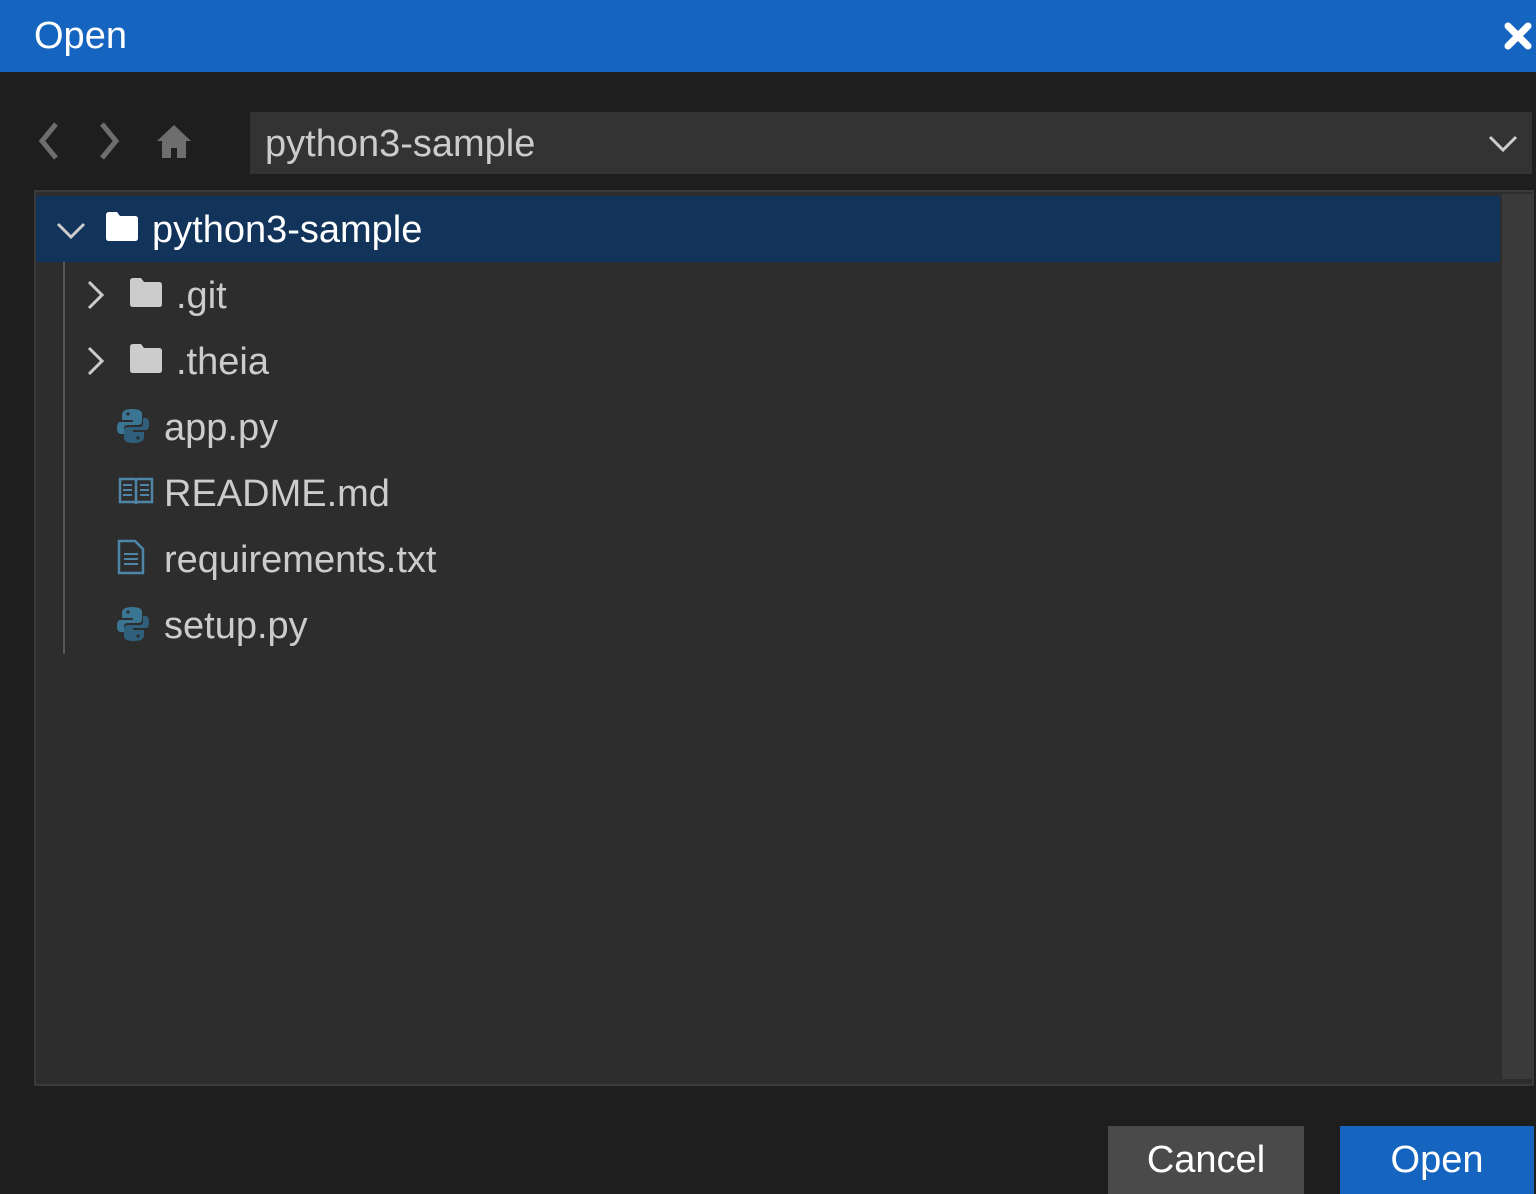 The height and width of the screenshot is (1194, 1536). Describe the element at coordinates (174, 141) in the screenshot. I see `home-icon` at that location.